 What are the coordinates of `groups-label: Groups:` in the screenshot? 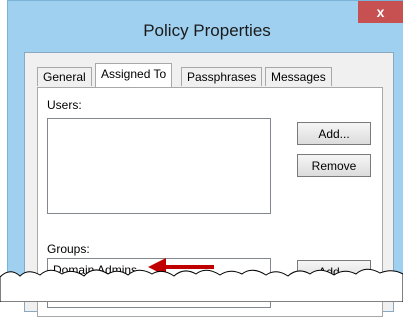 It's located at (68, 249).